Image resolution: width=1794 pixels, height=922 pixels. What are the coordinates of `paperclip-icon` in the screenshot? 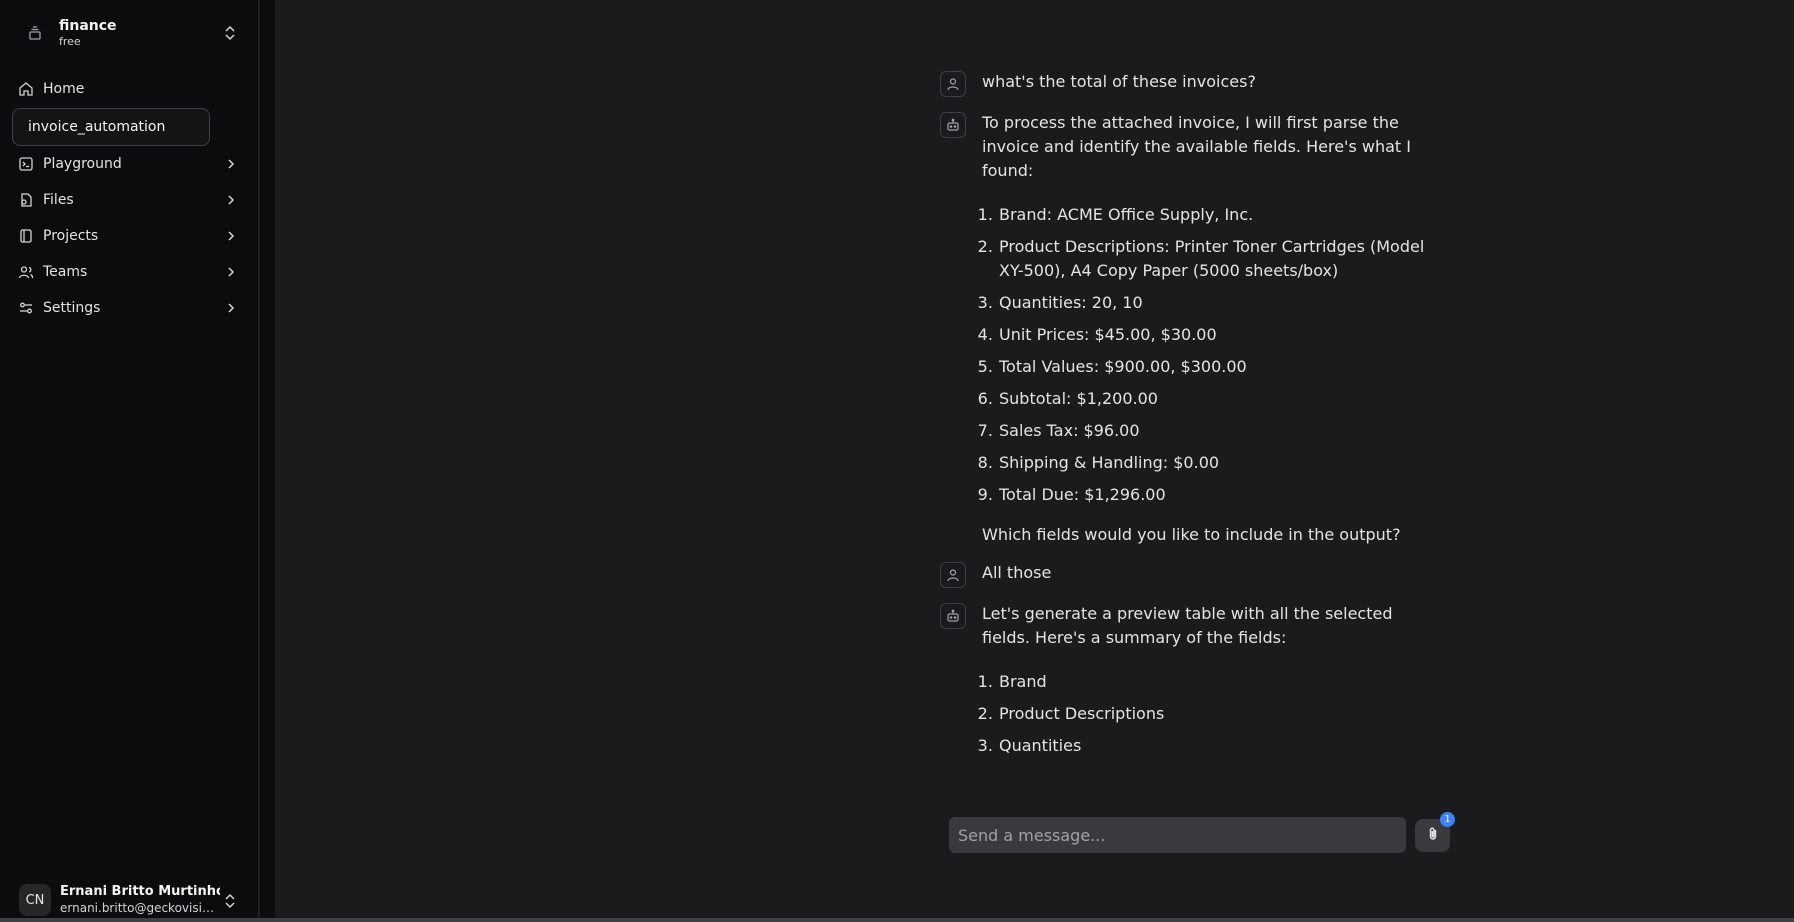 It's located at (1433, 836).